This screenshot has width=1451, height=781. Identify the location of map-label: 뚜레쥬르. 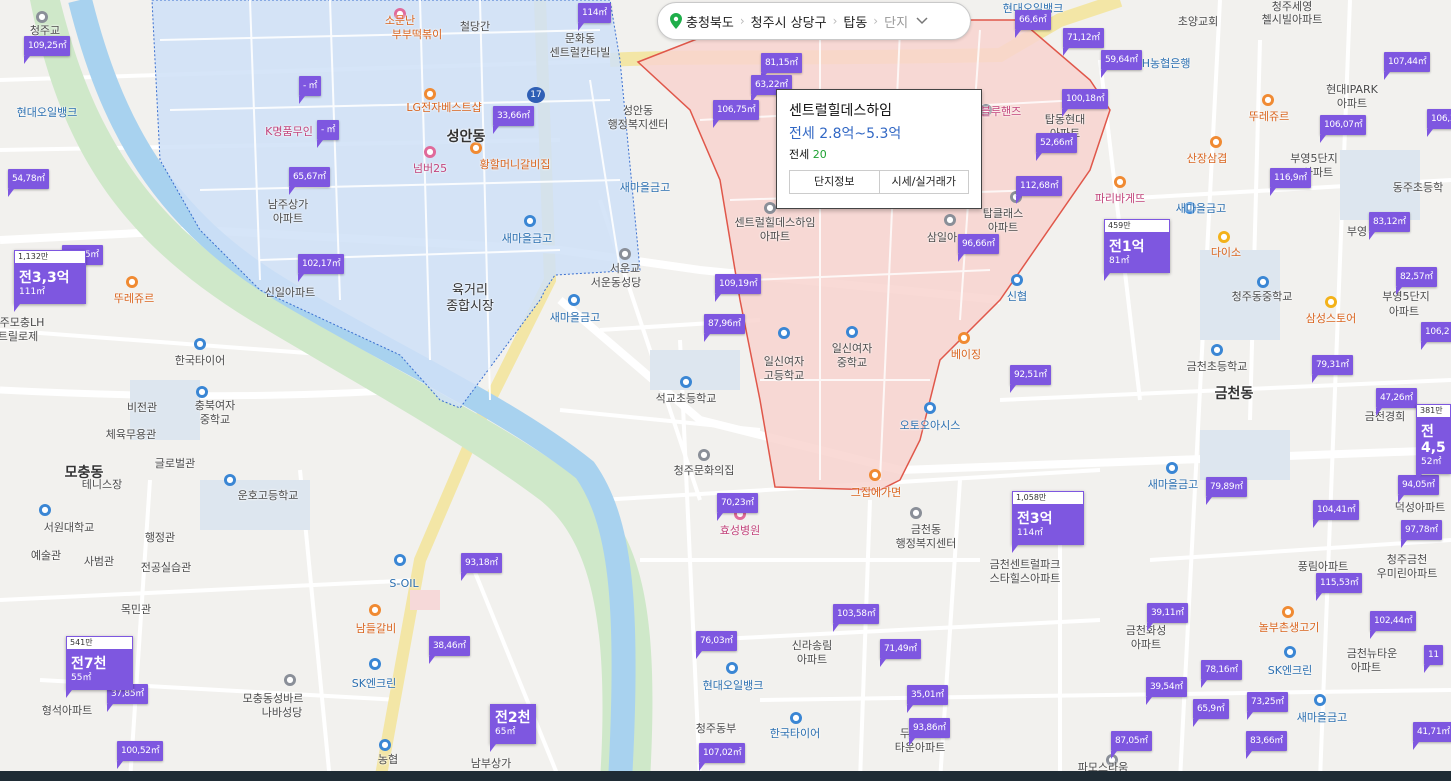
(134, 298).